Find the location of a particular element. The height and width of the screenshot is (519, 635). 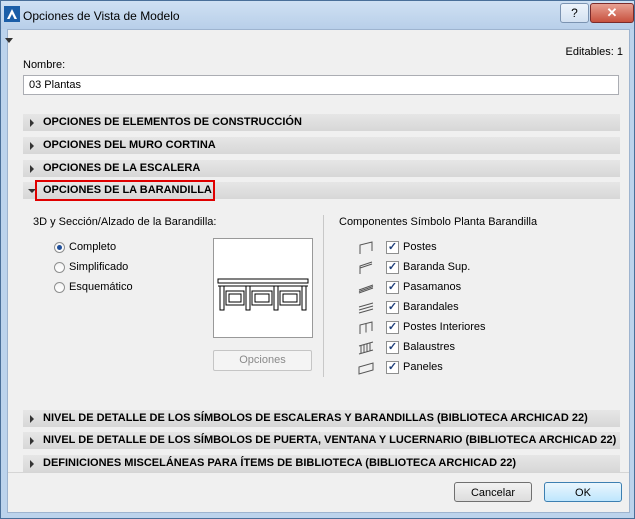

checkbox-balaustres: ✓ is located at coordinates (392, 347).